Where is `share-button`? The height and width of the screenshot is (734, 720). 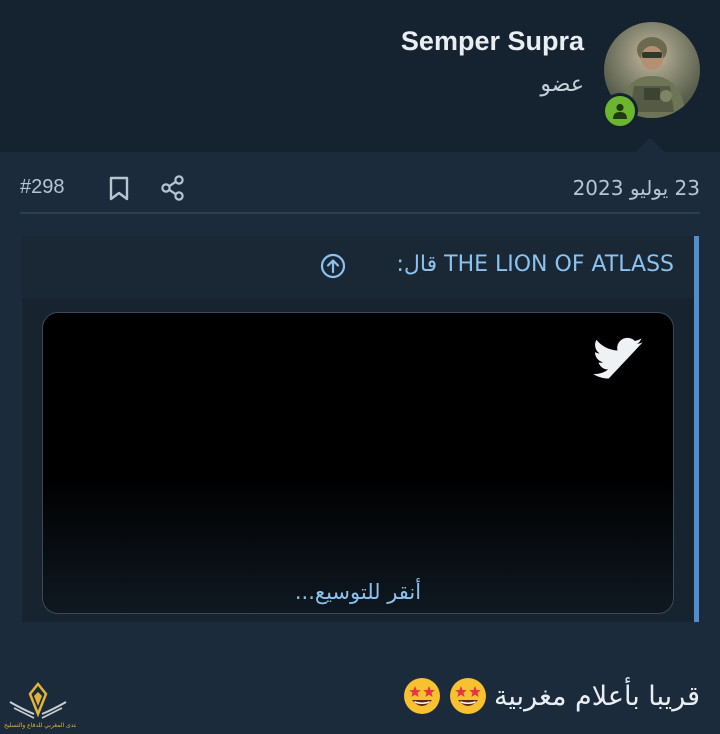
share-button is located at coordinates (173, 188).